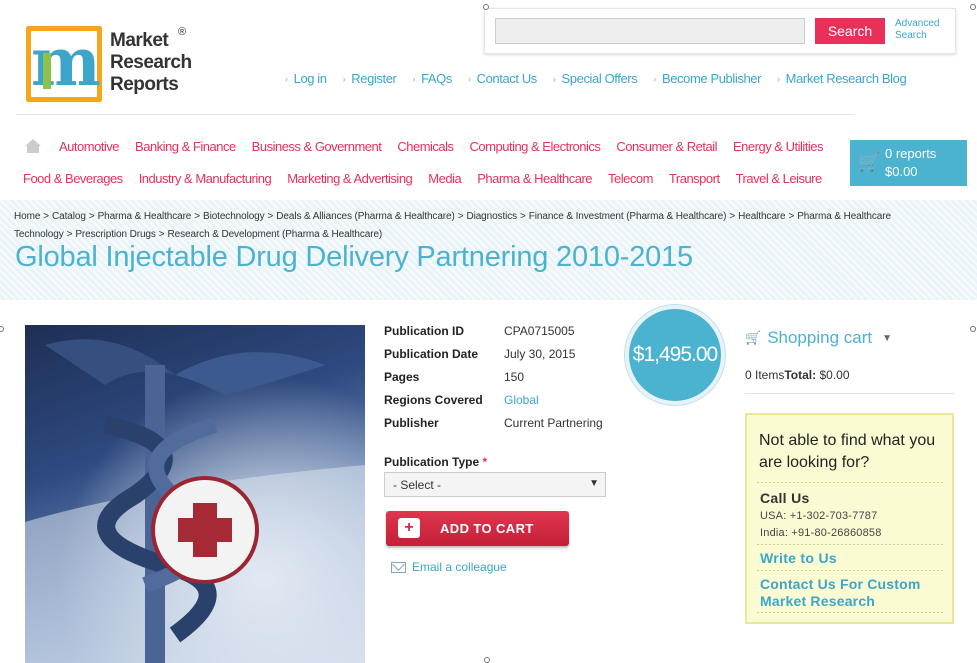 This screenshot has height=663, width=977. I want to click on header-cart-button: 🛒 0 reports $0.00, so click(908, 163).